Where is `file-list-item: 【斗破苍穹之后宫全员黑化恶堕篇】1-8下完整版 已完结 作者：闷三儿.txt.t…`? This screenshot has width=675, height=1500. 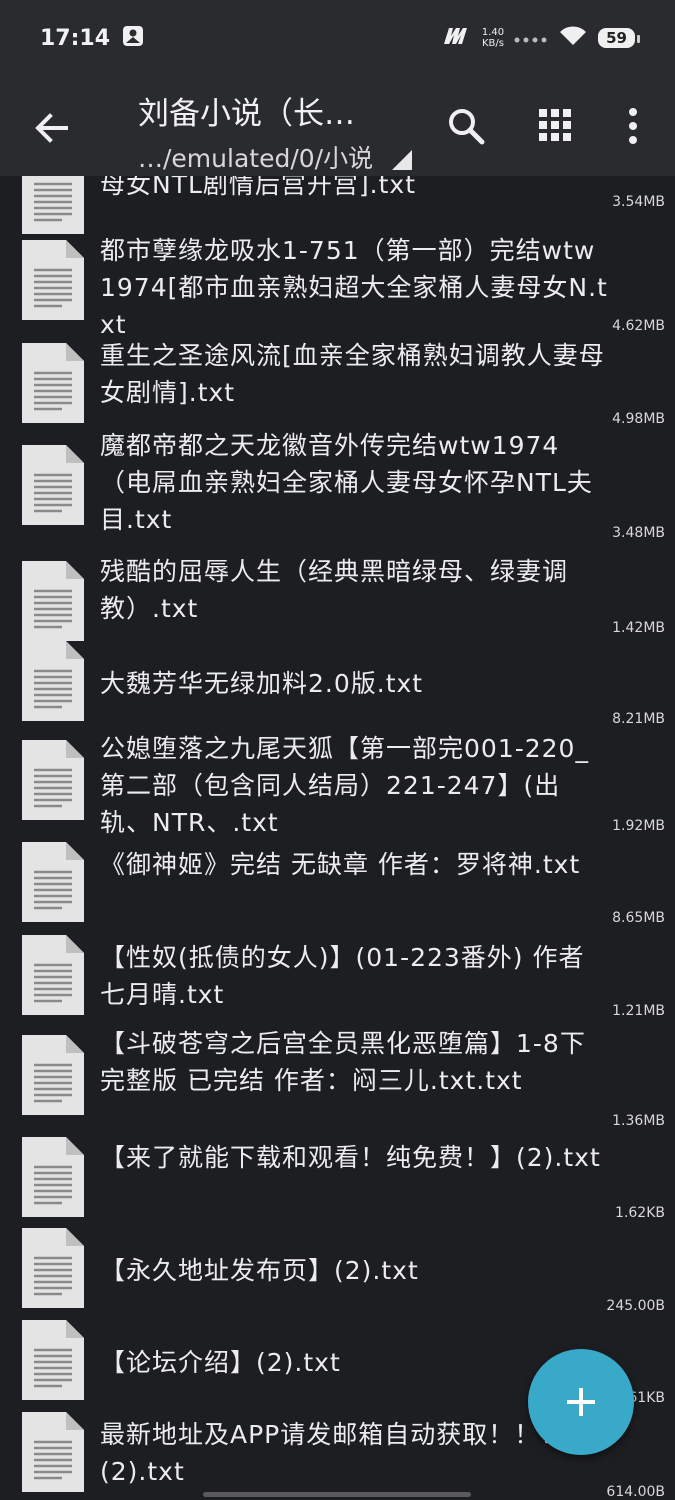 file-list-item: 【斗破苍穹之后宫全员黑化恶堕篇】1-8下完整版 已完结 作者：闷三儿.txt.t… is located at coordinates (337, 1077).